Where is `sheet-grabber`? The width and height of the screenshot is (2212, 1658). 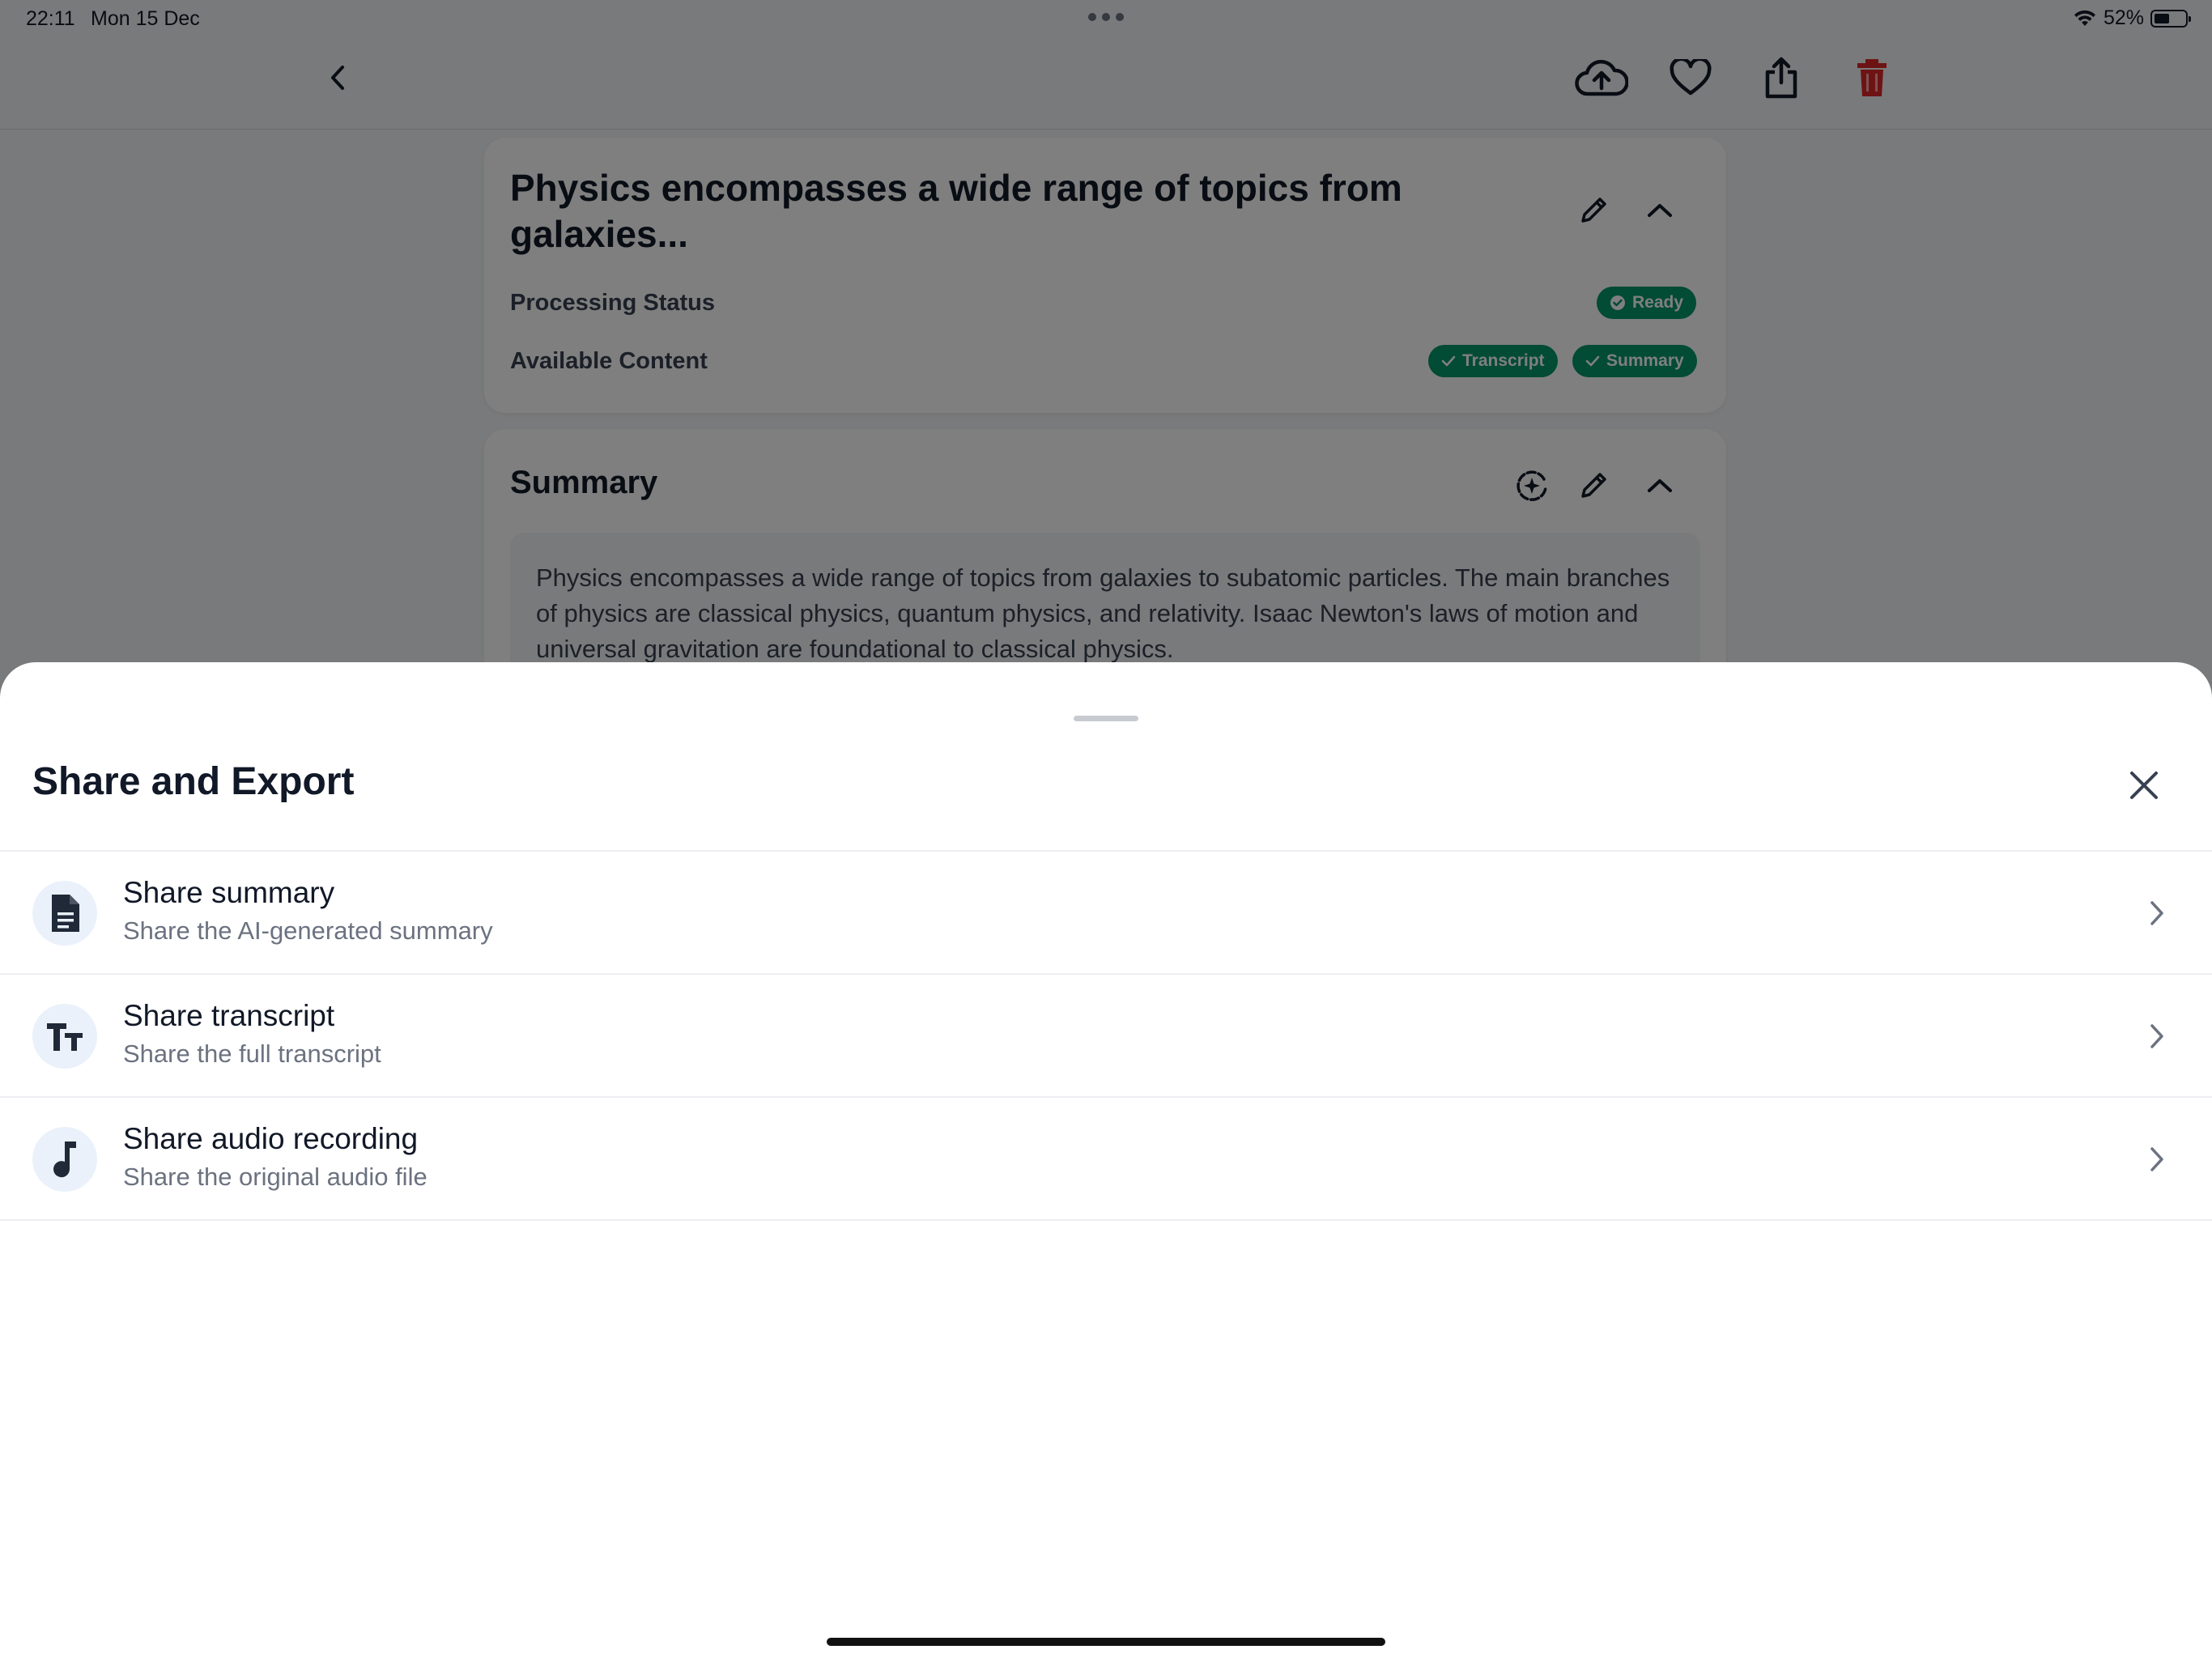
sheet-grabber is located at coordinates (1106, 718).